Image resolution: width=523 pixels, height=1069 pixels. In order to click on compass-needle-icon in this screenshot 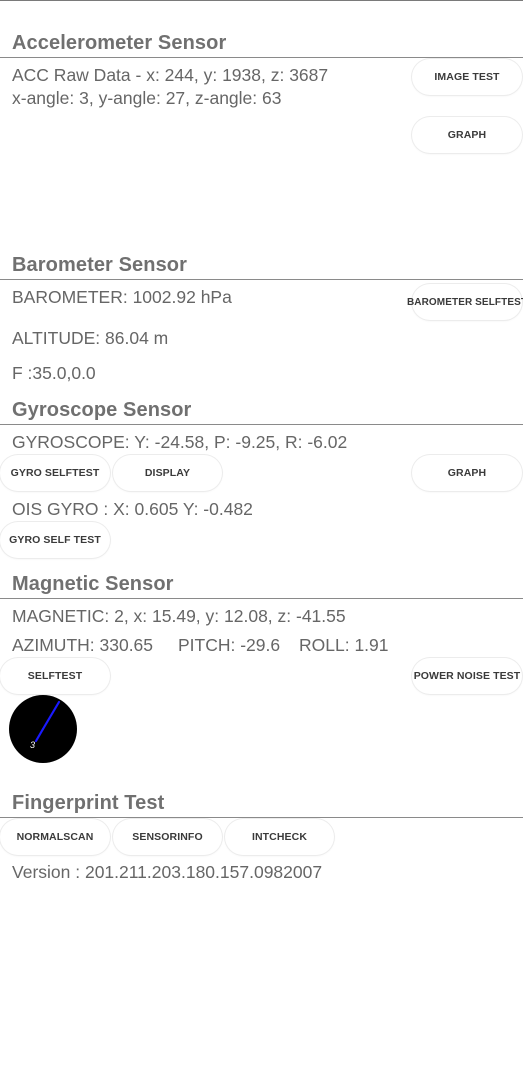, I will do `click(47, 721)`.